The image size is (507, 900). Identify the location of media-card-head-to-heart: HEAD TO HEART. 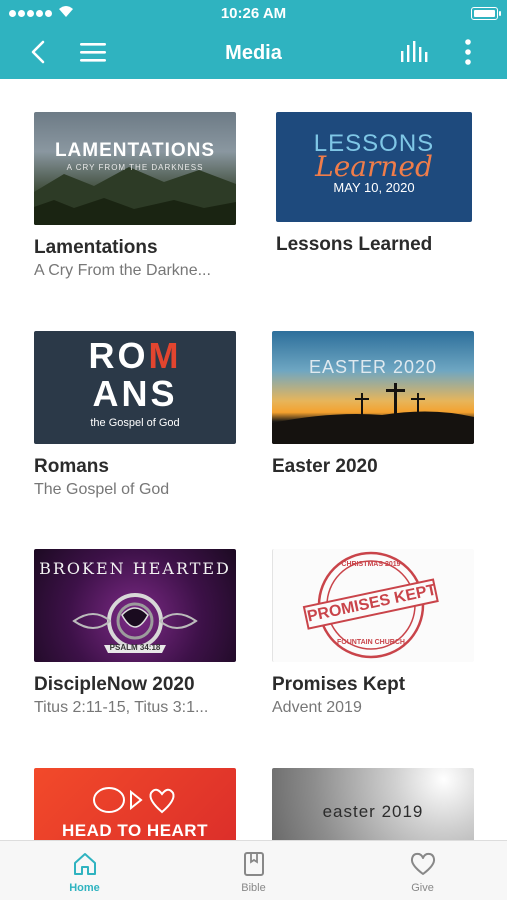
(136, 804).